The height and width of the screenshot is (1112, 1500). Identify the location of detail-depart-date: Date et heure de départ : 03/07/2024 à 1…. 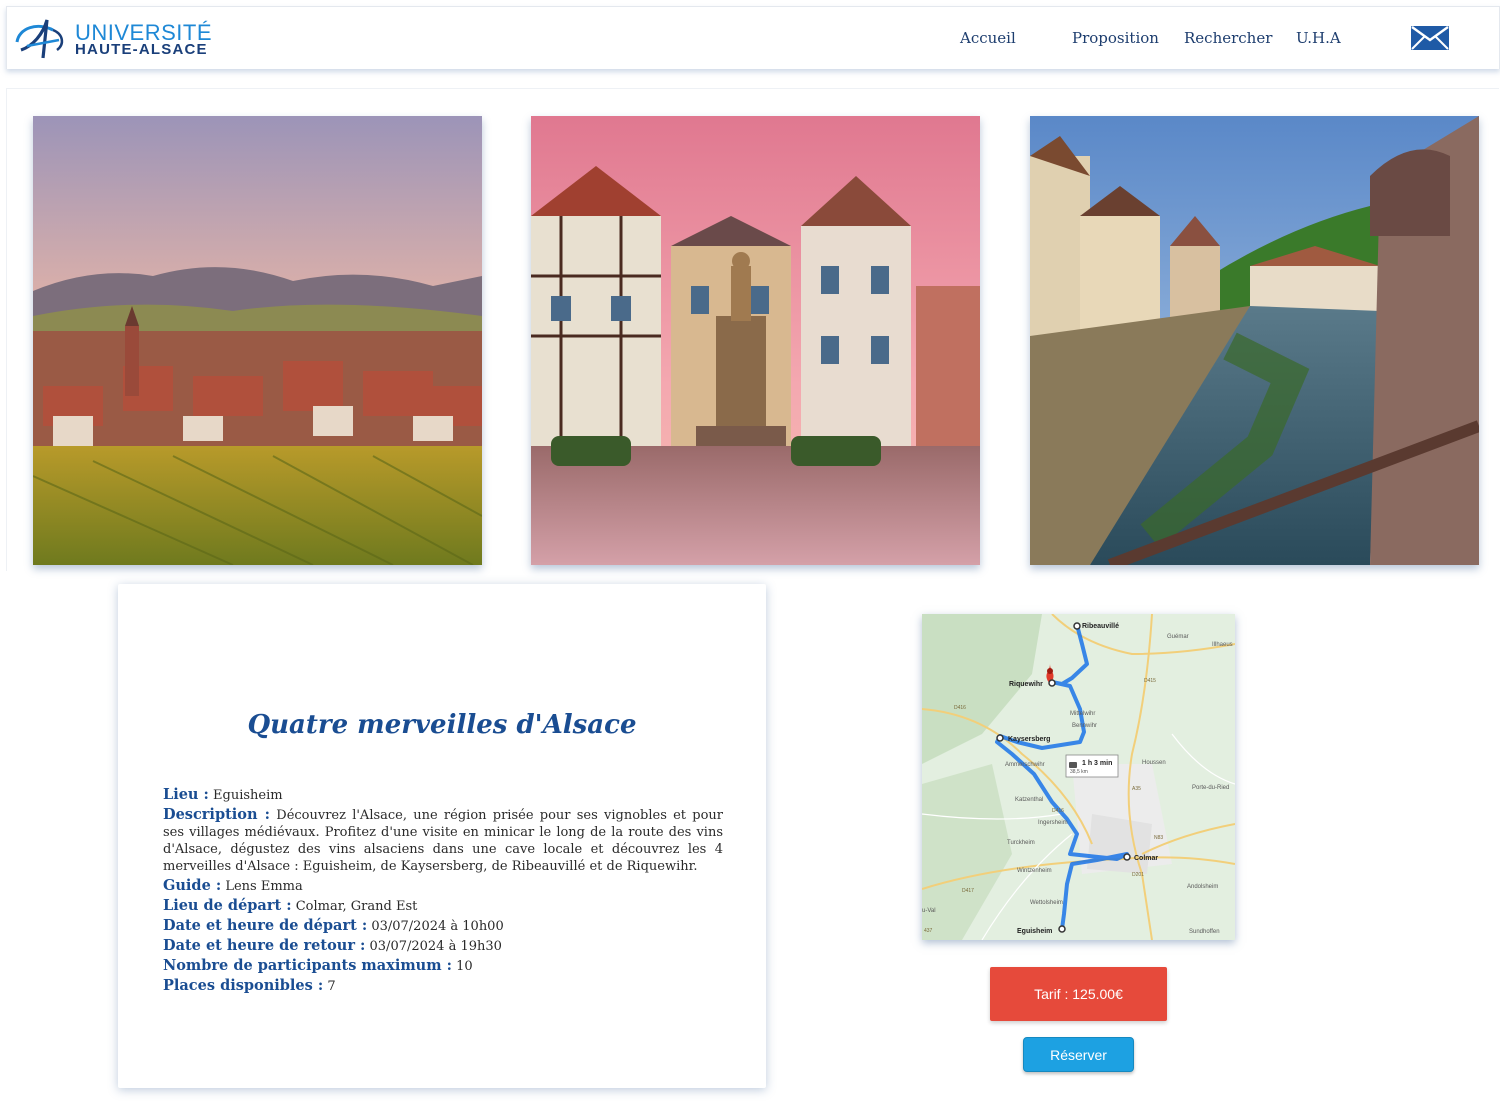
(443, 926).